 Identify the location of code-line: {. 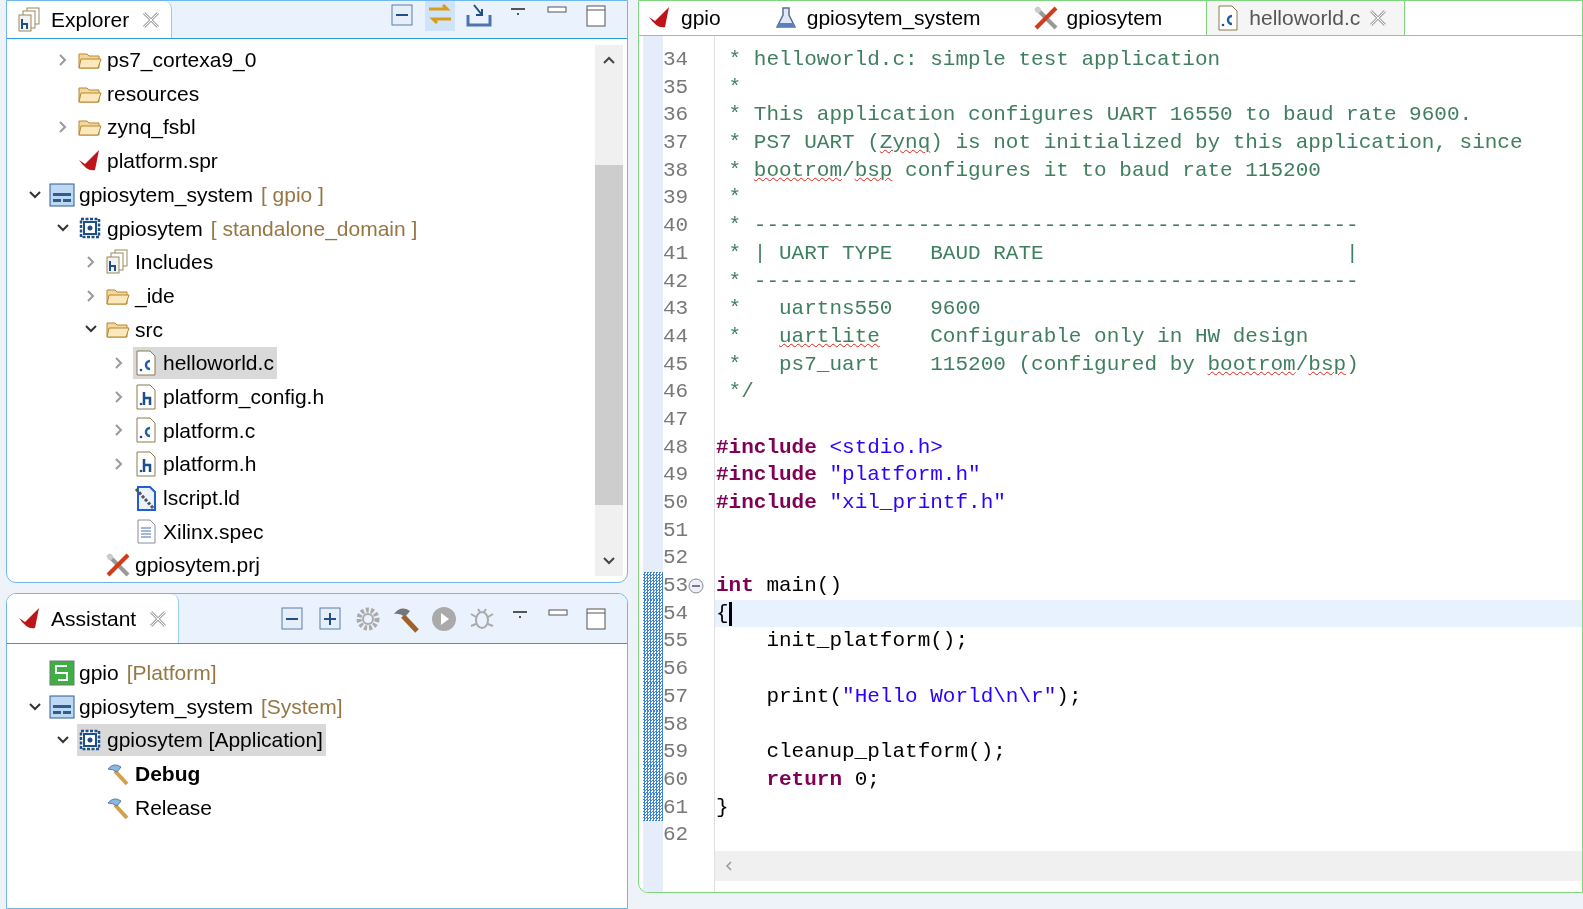
(722, 613).